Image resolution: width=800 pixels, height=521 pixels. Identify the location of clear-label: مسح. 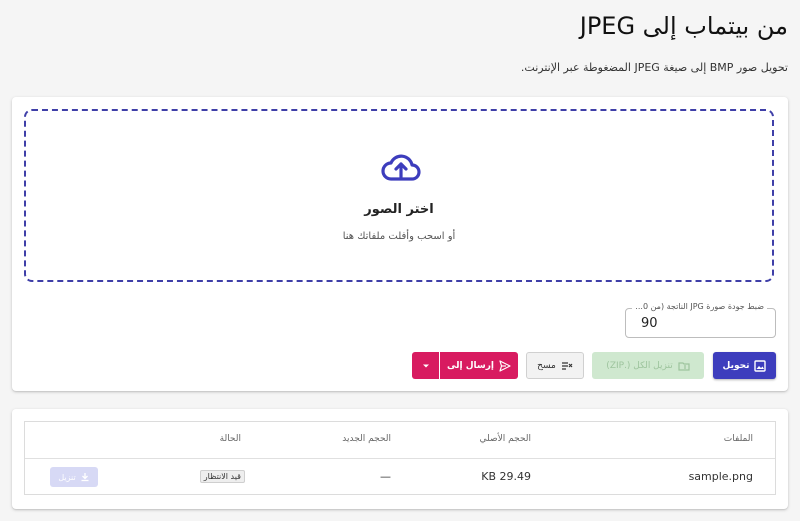
(546, 365).